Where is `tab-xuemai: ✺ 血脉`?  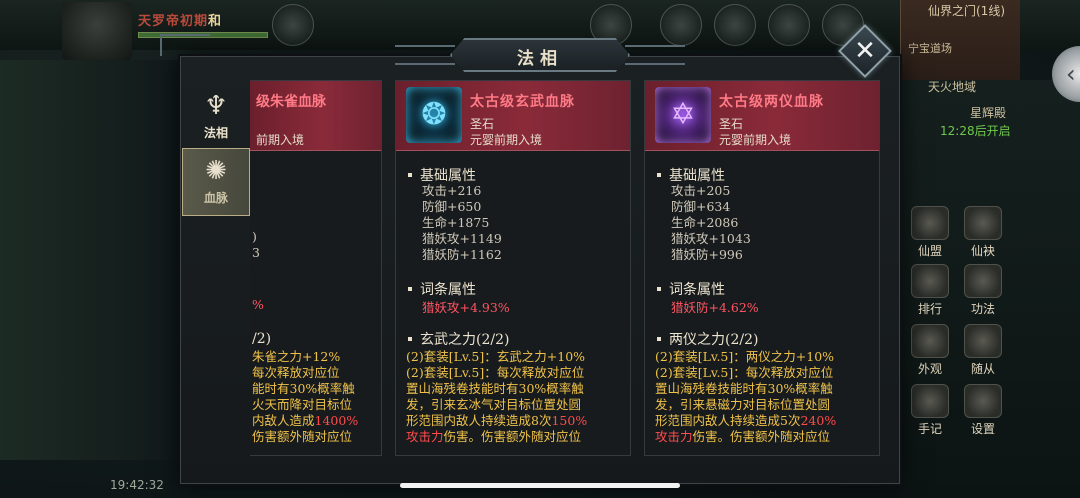 tab-xuemai: ✺ 血脉 is located at coordinates (216, 182).